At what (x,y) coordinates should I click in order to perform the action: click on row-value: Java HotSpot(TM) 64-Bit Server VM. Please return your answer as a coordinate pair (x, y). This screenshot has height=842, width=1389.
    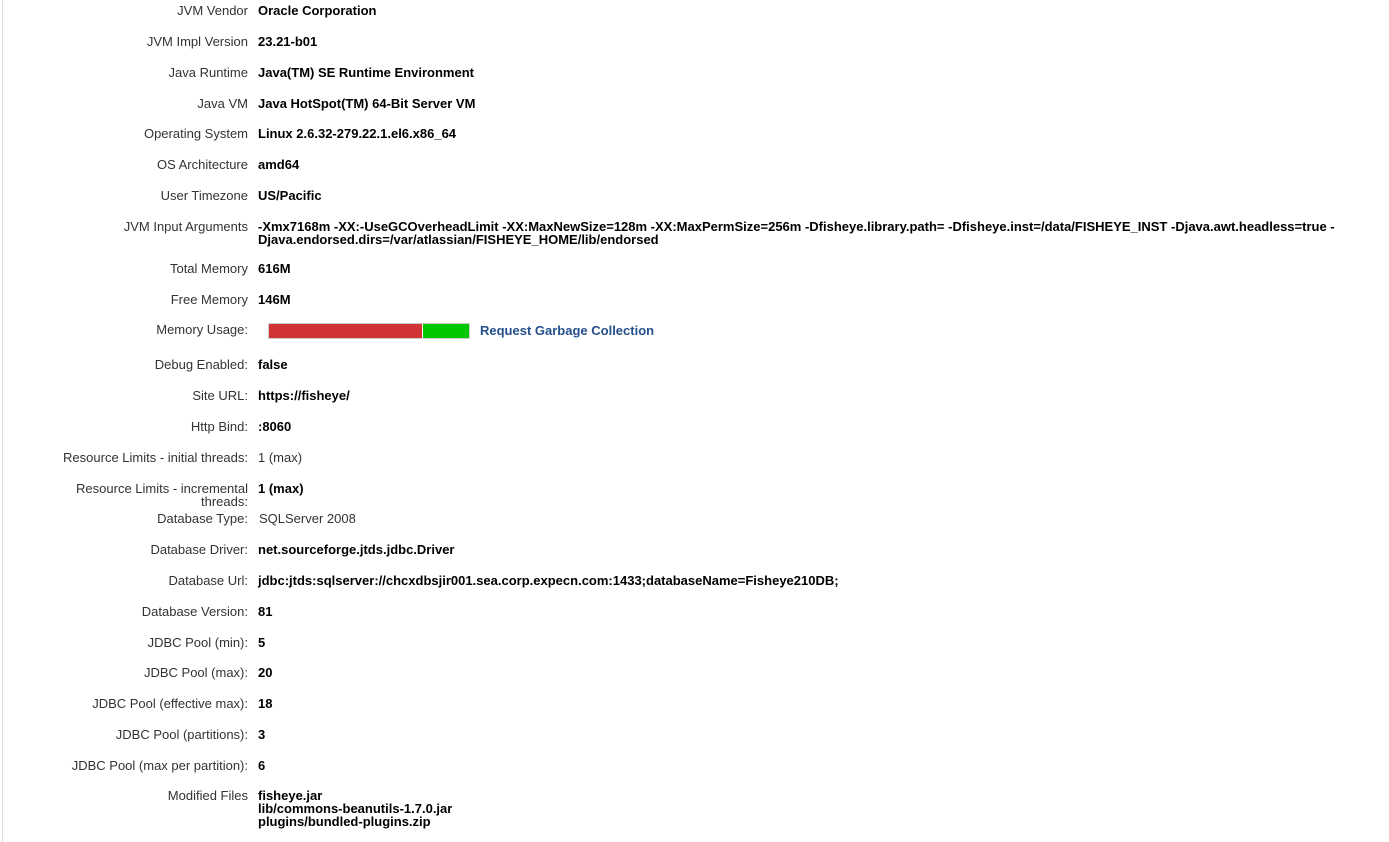
    Looking at the image, I should click on (367, 103).